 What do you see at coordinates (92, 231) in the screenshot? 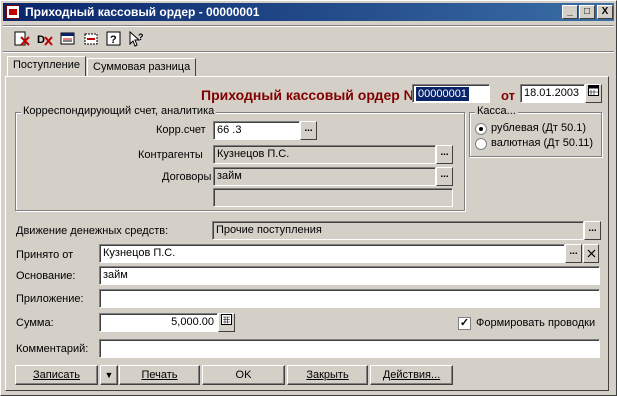
I see `cashflow-label: Движение денежных средств:` at bounding box center [92, 231].